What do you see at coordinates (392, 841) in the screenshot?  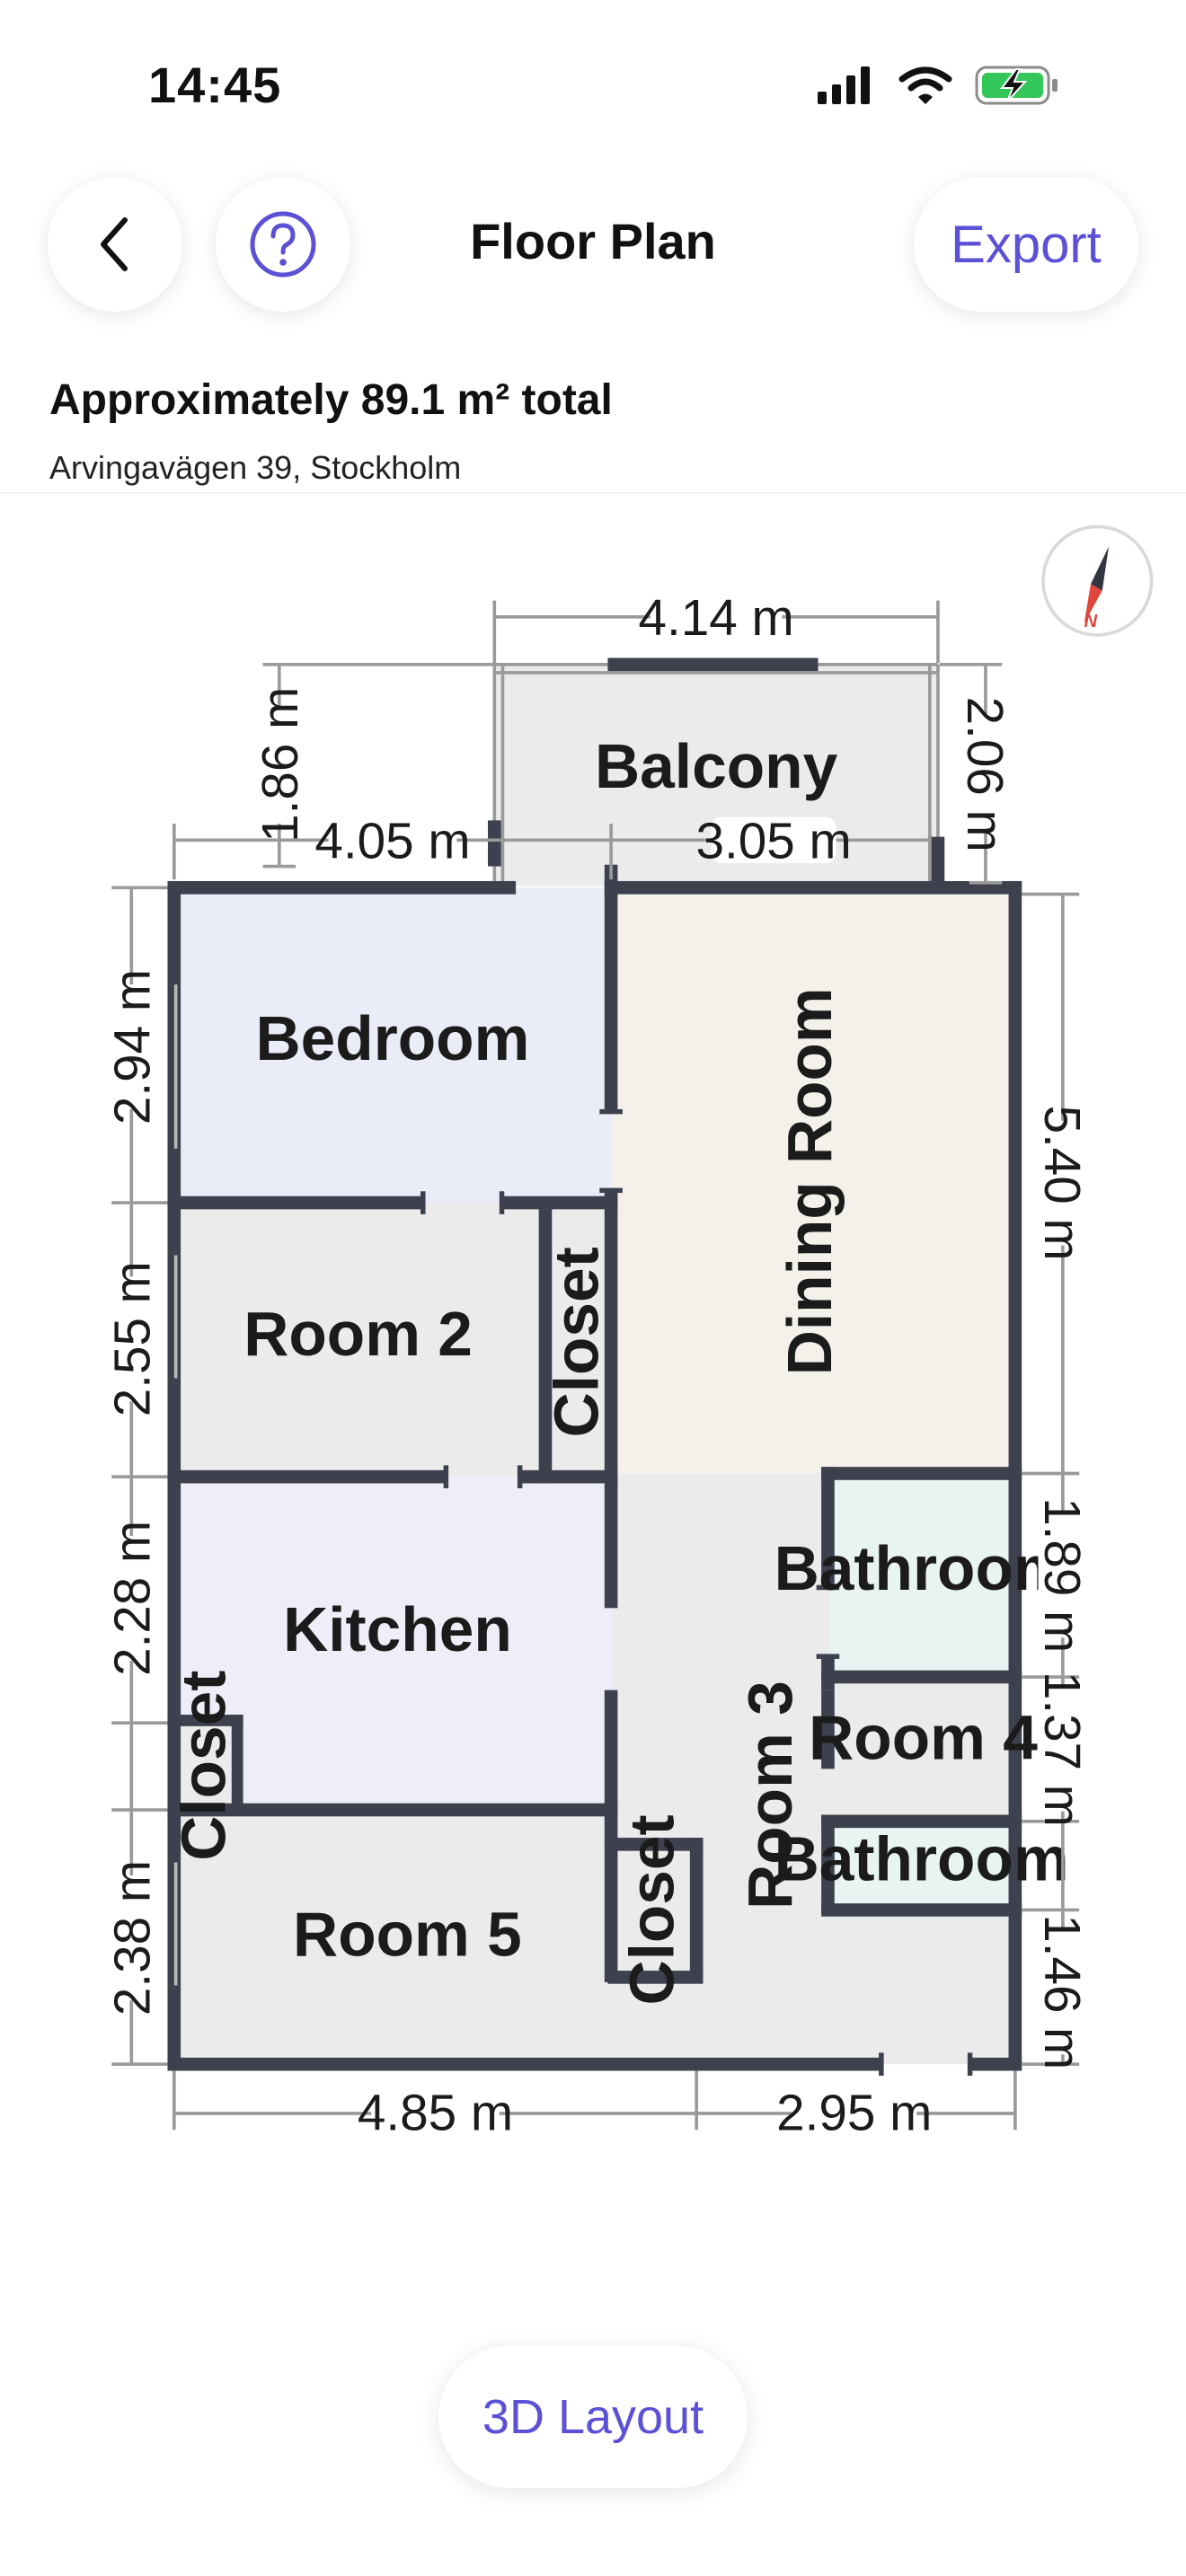 I see `dim-label-top-left: 4.05 m` at bounding box center [392, 841].